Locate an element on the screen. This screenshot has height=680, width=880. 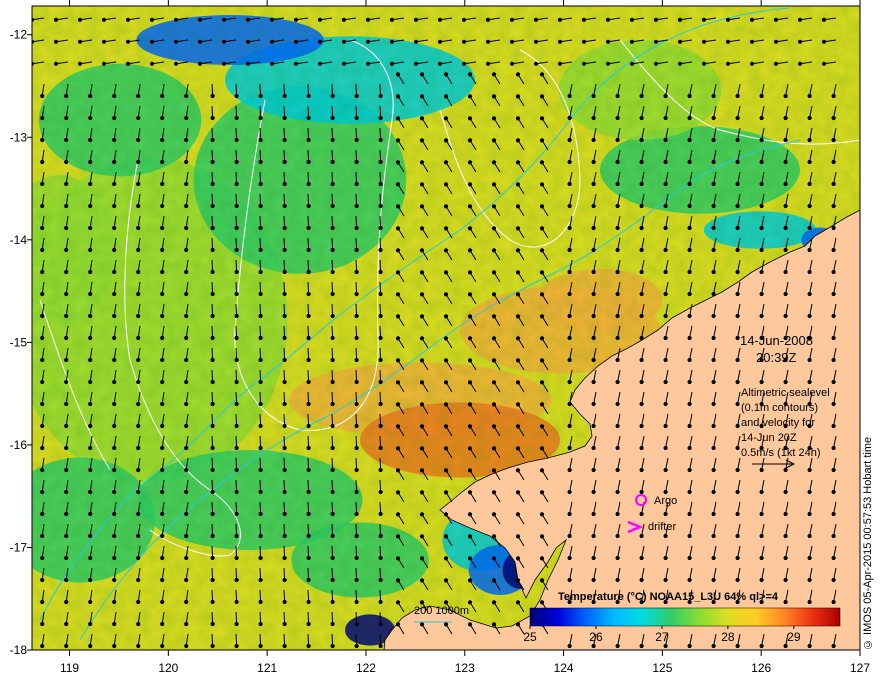
x-tick-label: 125 is located at coordinates (662, 668).